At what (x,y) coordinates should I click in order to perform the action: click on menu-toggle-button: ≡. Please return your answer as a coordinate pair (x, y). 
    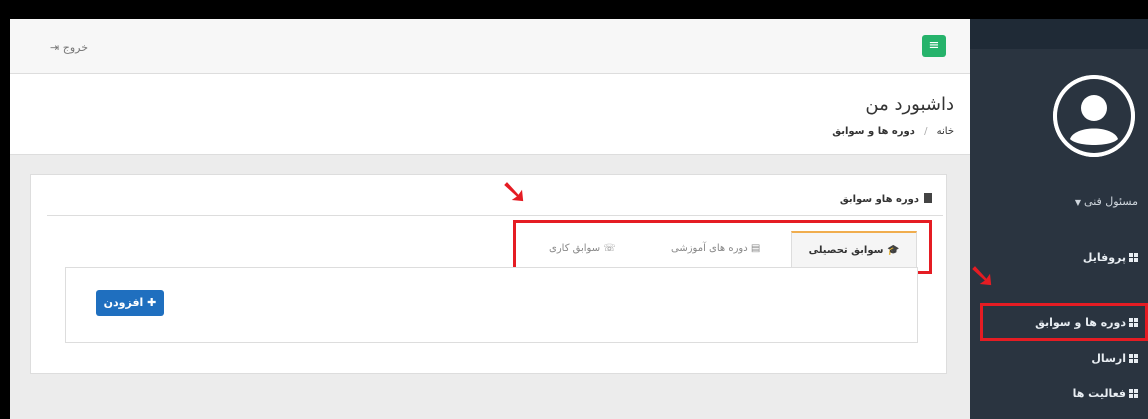
    Looking at the image, I should click on (934, 46).